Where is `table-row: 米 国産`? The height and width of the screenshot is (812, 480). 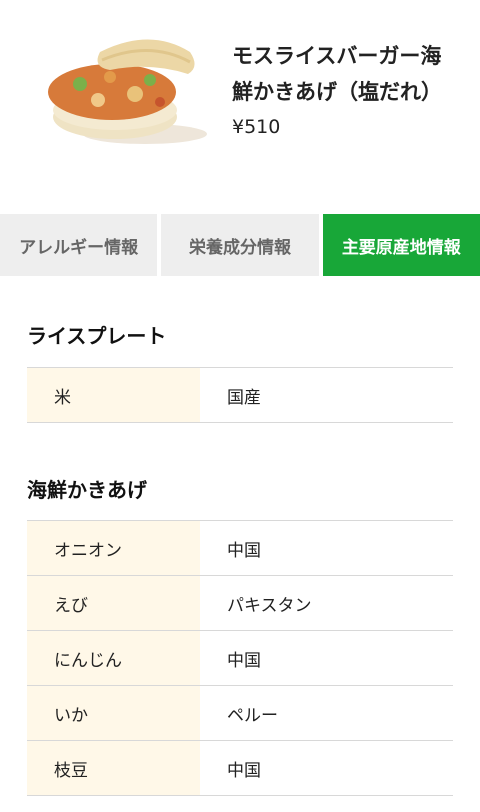 table-row: 米 国産 is located at coordinates (240, 395).